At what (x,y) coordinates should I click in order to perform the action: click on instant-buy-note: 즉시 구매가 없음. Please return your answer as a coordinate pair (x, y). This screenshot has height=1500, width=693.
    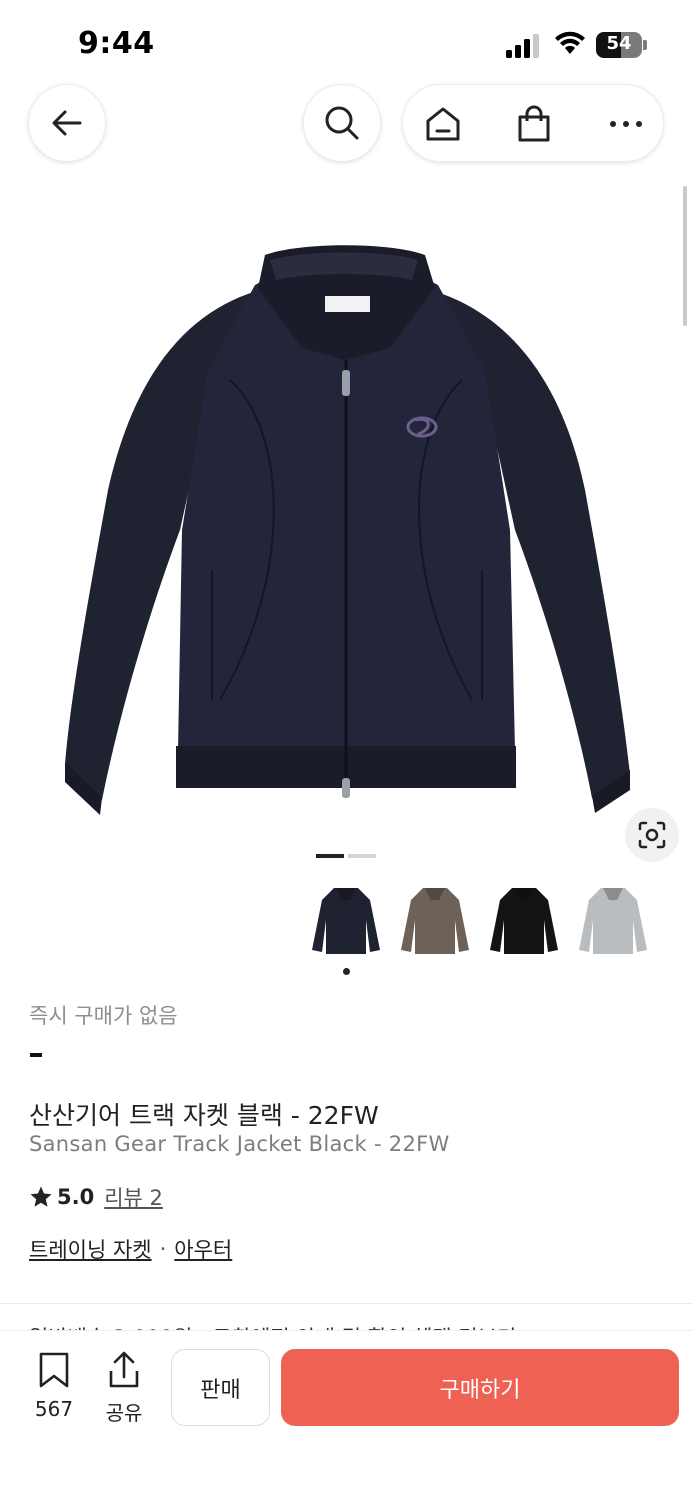
    Looking at the image, I should click on (103, 1016).